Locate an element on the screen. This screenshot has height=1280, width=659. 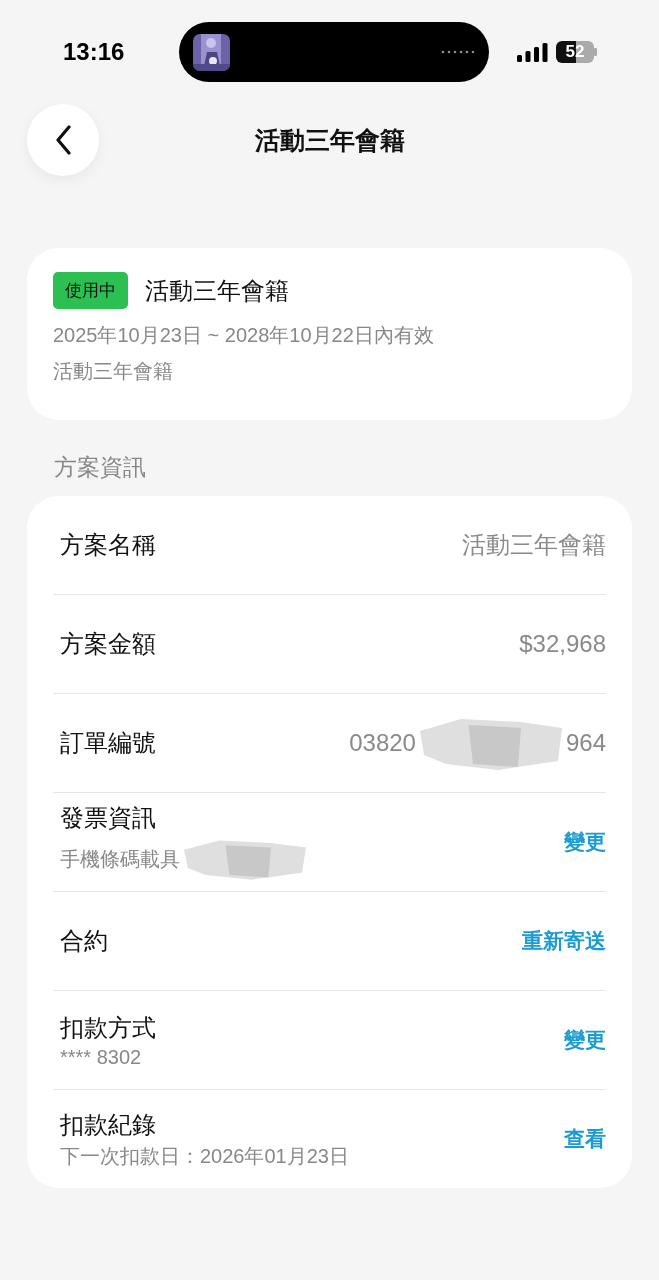
membership-note: 活動三年會籍 is located at coordinates (113, 371).